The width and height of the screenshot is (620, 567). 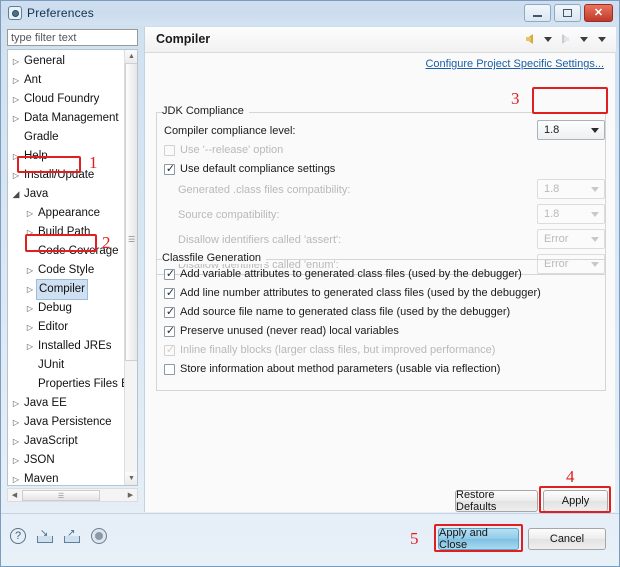 What do you see at coordinates (567, 13) in the screenshot?
I see `maximize-button` at bounding box center [567, 13].